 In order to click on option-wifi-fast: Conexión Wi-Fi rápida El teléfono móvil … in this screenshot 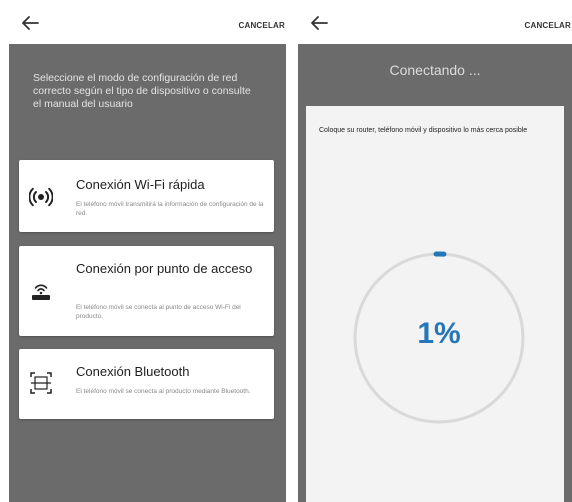, I will do `click(146, 196)`.